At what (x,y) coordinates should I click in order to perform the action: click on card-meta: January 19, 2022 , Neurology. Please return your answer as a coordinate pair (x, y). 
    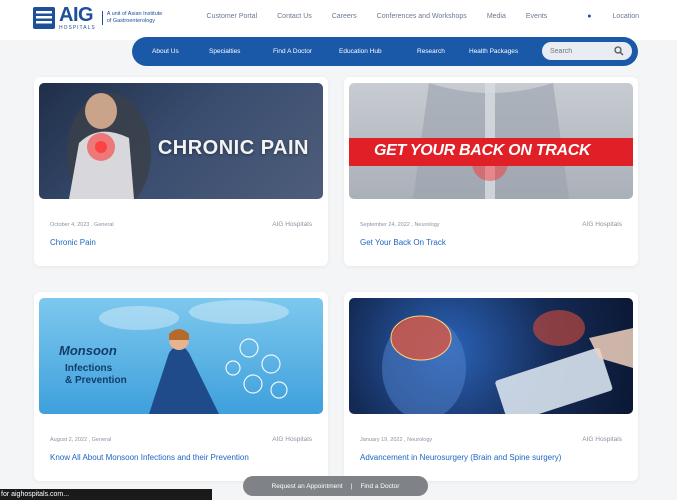
    Looking at the image, I should click on (396, 440).